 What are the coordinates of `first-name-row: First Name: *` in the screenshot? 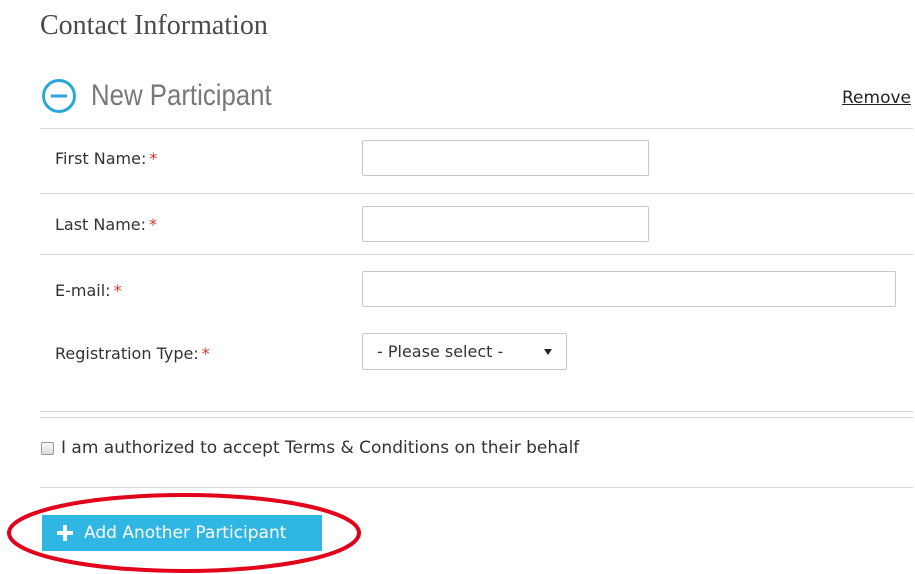 It's located at (476, 161).